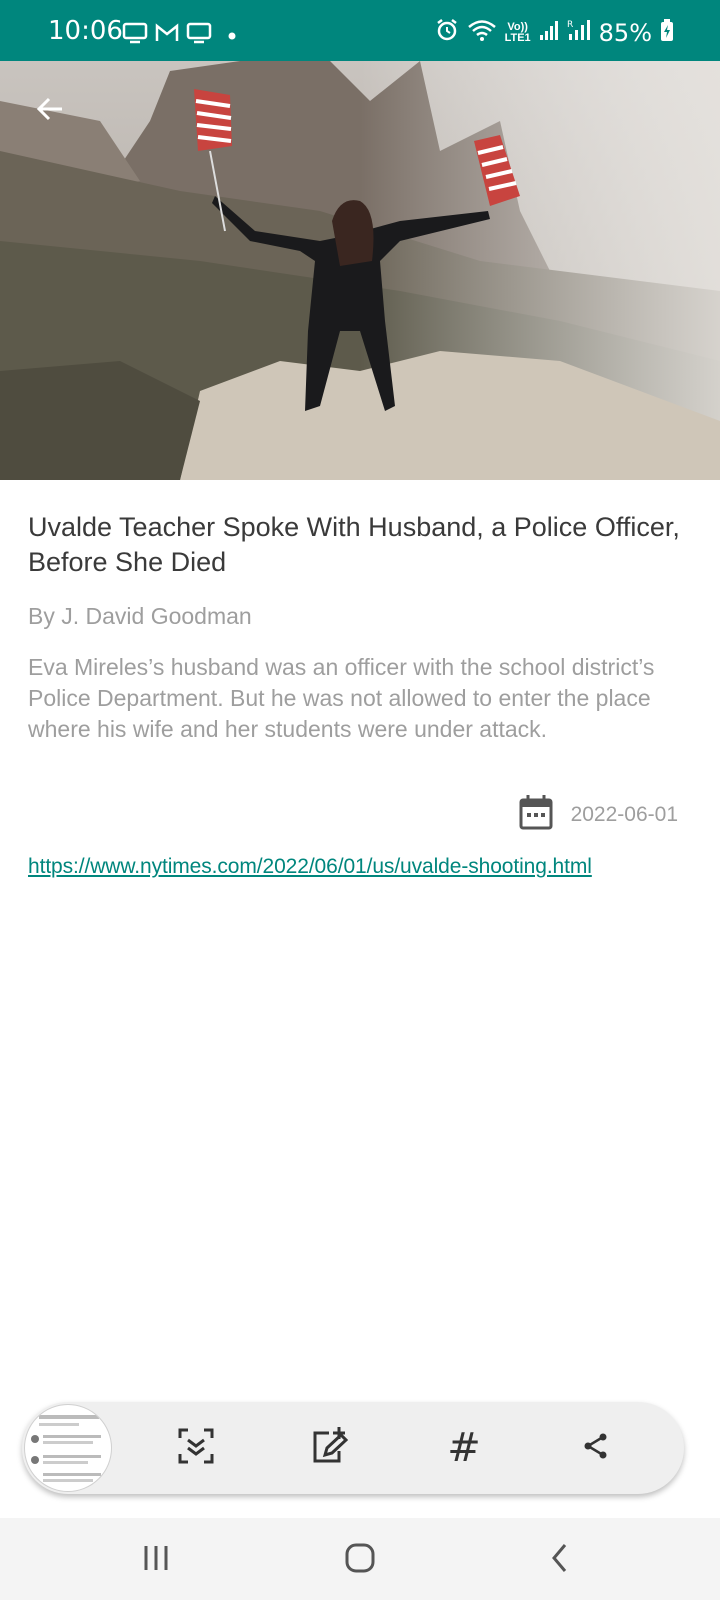 This screenshot has width=720, height=1600. I want to click on home-icon, so click(360, 1560).